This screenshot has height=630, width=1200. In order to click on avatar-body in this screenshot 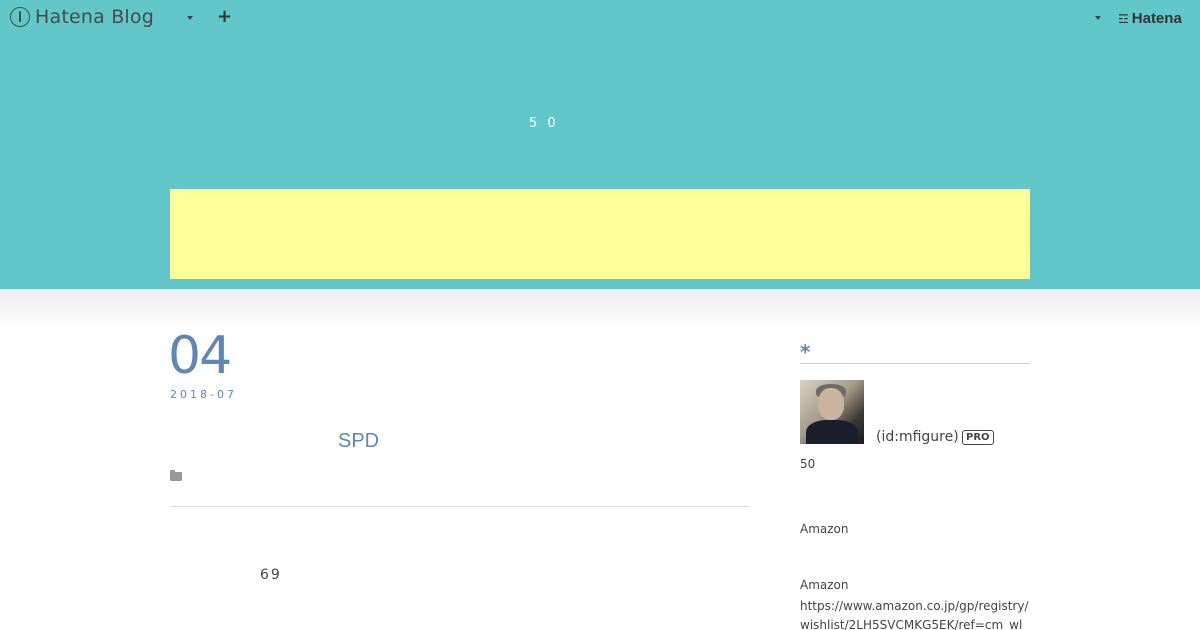, I will do `click(832, 432)`.